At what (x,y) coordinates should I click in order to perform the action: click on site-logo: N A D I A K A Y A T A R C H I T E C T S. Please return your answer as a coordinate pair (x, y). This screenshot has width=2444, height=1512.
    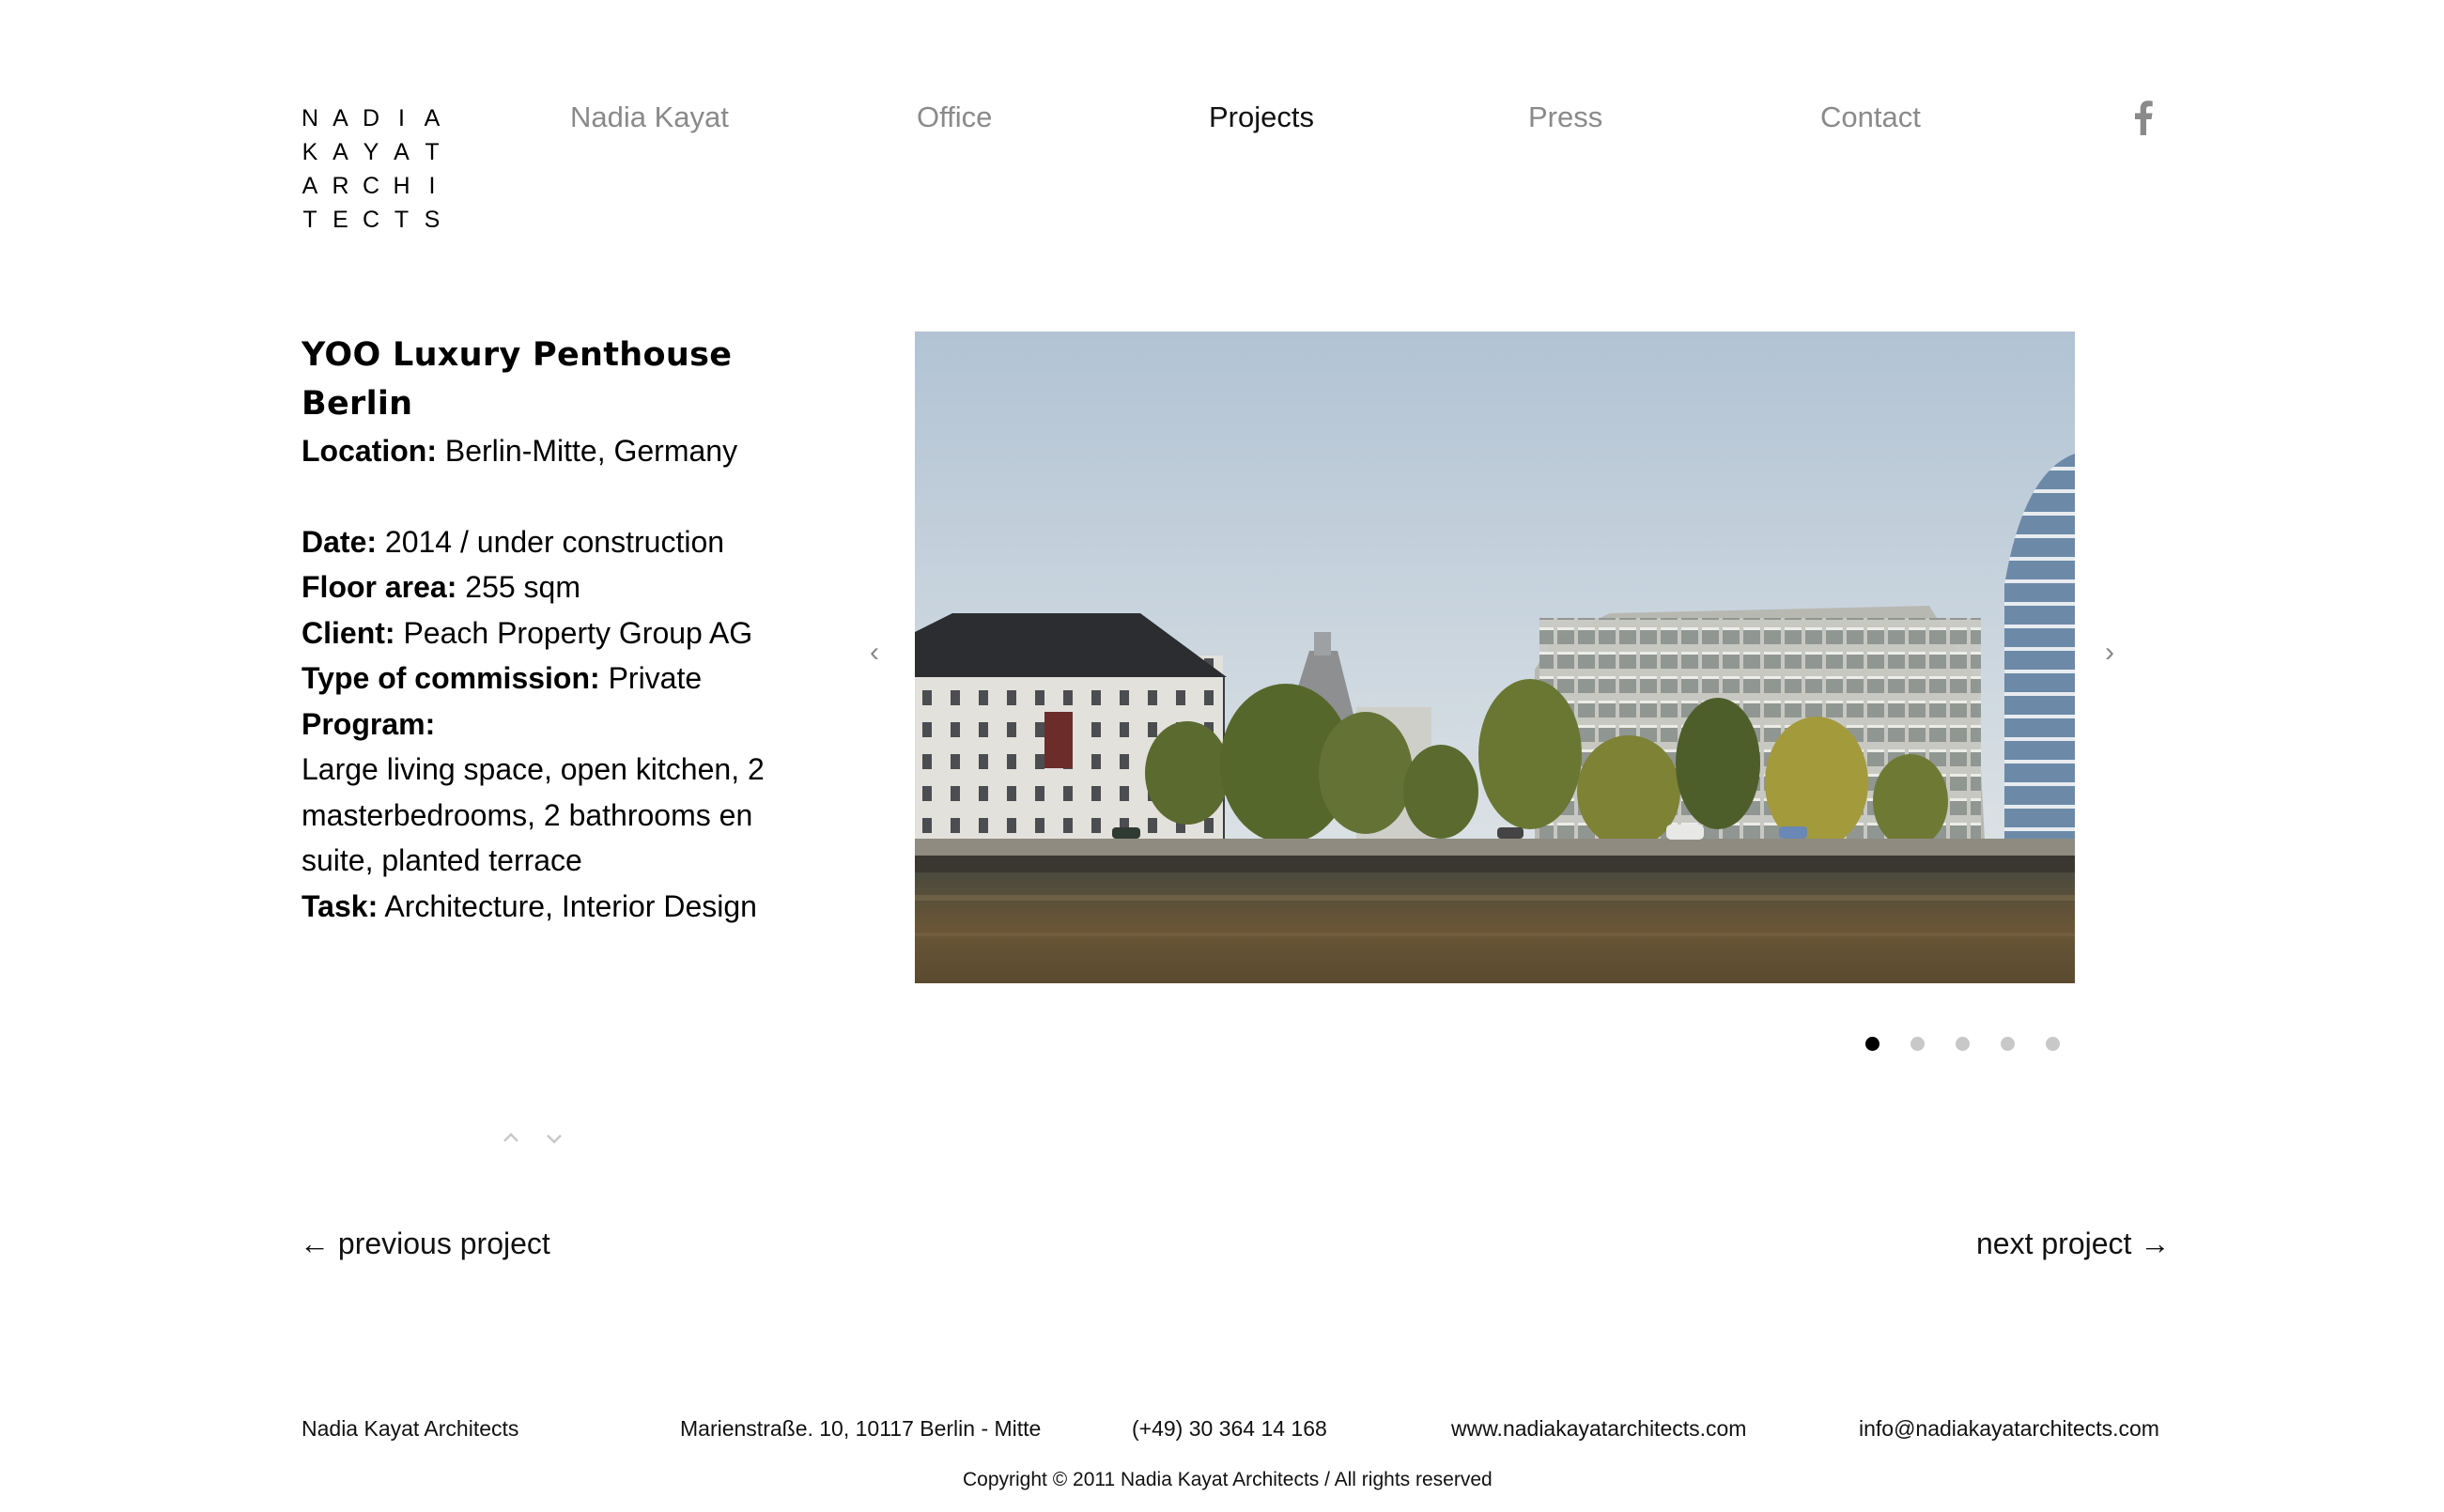
    Looking at the image, I should click on (371, 169).